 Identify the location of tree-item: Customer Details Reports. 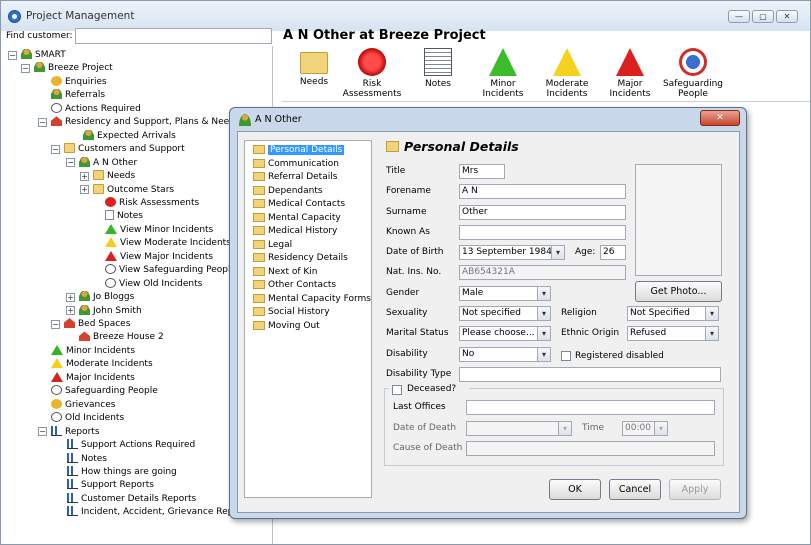
(131, 498).